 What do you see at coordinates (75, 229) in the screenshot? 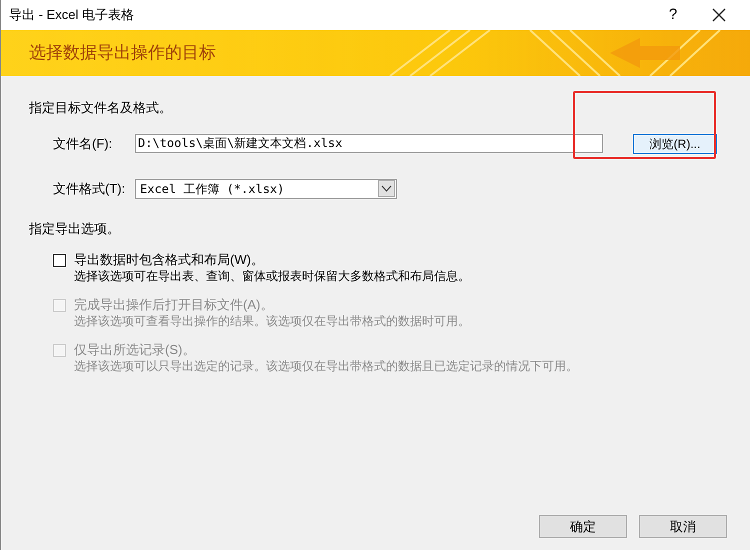
I see `section-heading: 指定导出选项。` at bounding box center [75, 229].